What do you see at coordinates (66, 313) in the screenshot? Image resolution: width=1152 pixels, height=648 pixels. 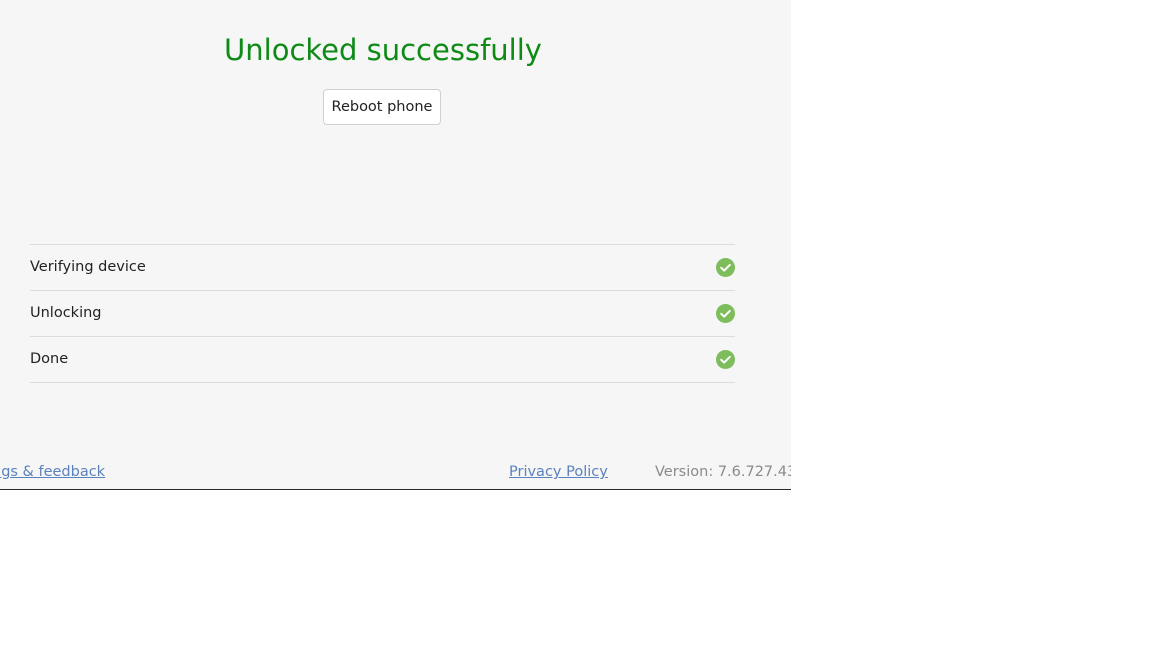 I see `step-label: Unlocking` at bounding box center [66, 313].